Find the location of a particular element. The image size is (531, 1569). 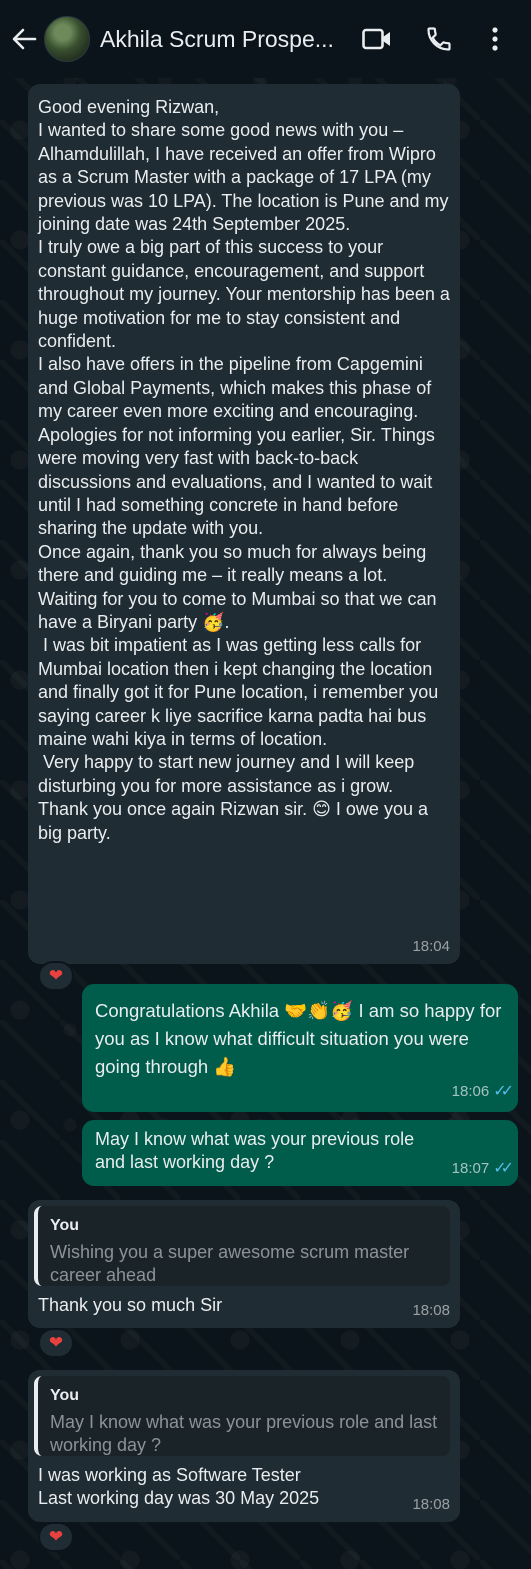

contact-avatar is located at coordinates (67, 39).